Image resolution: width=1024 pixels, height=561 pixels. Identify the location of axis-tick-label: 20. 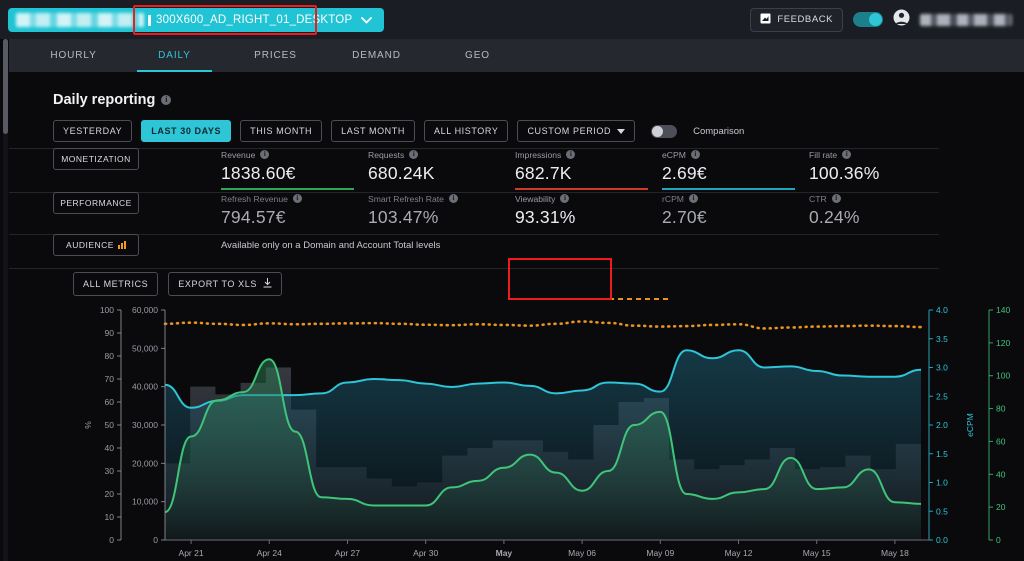
(110, 494).